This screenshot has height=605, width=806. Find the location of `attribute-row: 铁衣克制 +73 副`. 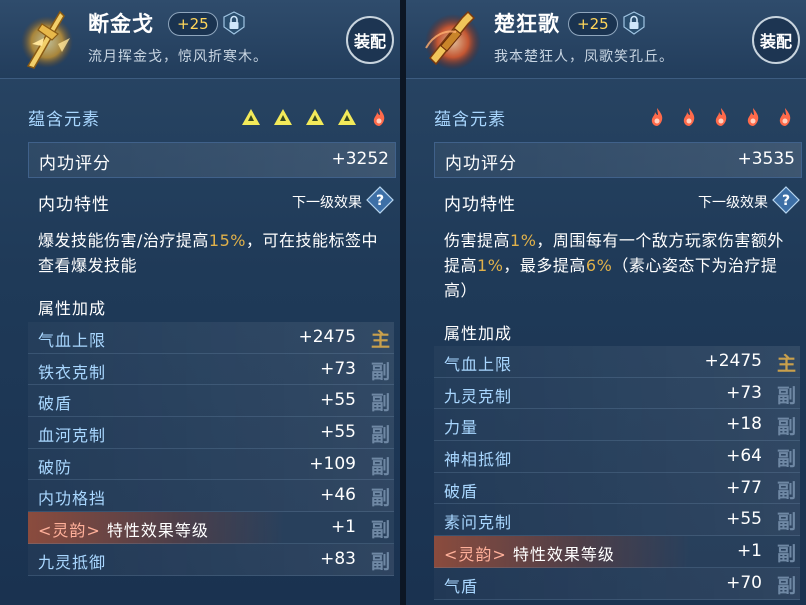

attribute-row: 铁衣克制 +73 副 is located at coordinates (211, 369).